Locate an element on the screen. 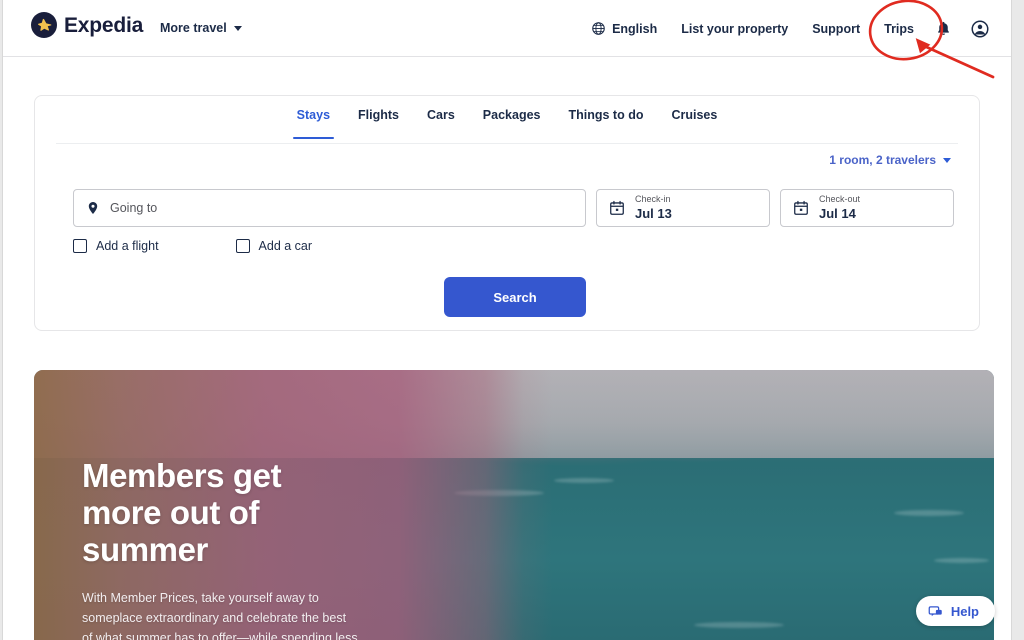 The width and height of the screenshot is (1024, 640). tab-flights: Flights is located at coordinates (378, 115).